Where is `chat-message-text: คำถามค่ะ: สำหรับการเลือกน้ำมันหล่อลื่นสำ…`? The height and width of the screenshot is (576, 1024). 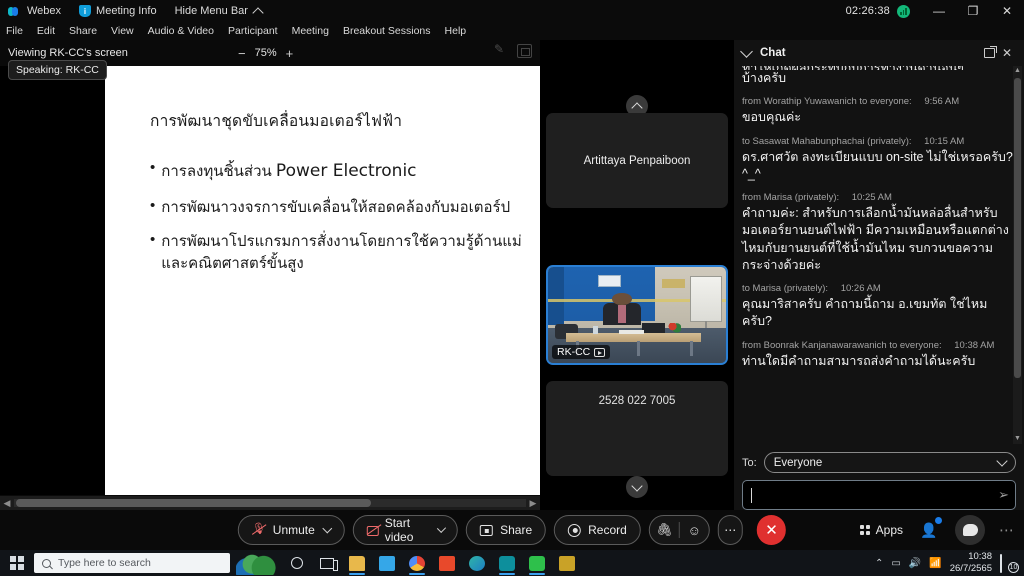
chat-message-text: คำถามค่ะ: สำหรับการเลือกน้ำมันหล่อลื่นสำ… is located at coordinates (875, 239).